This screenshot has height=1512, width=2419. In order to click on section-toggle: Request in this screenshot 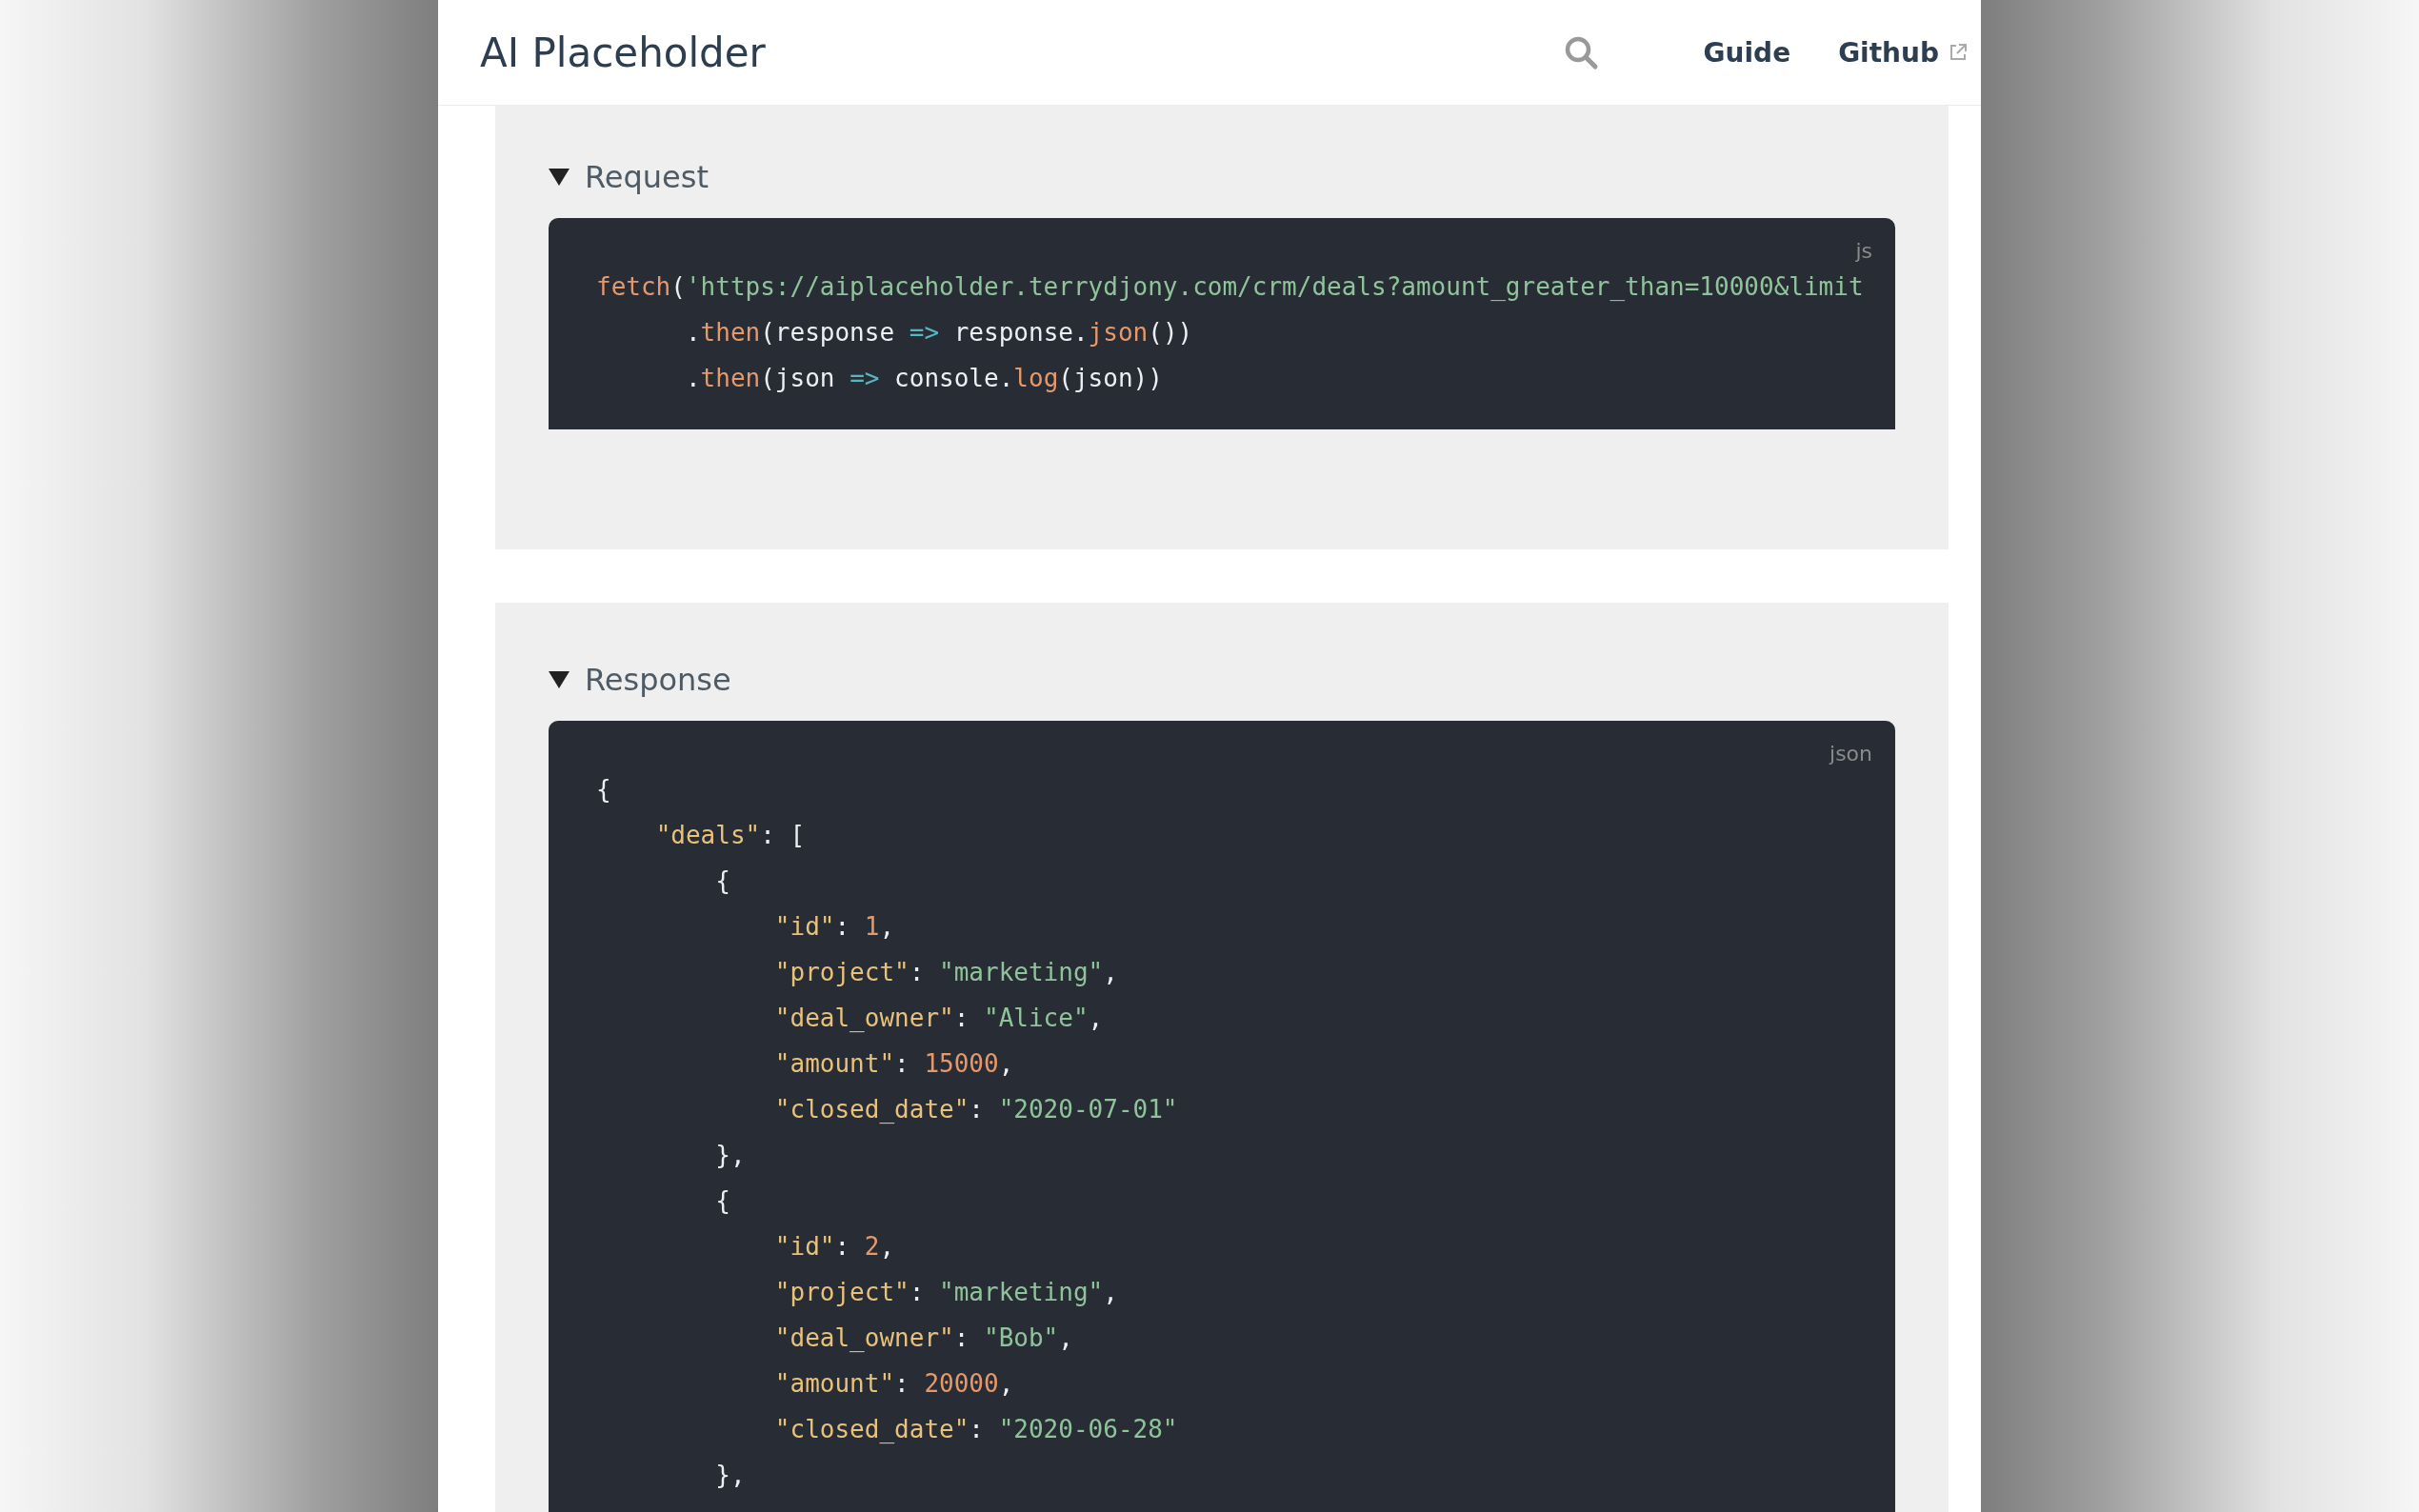, I will do `click(1222, 177)`.